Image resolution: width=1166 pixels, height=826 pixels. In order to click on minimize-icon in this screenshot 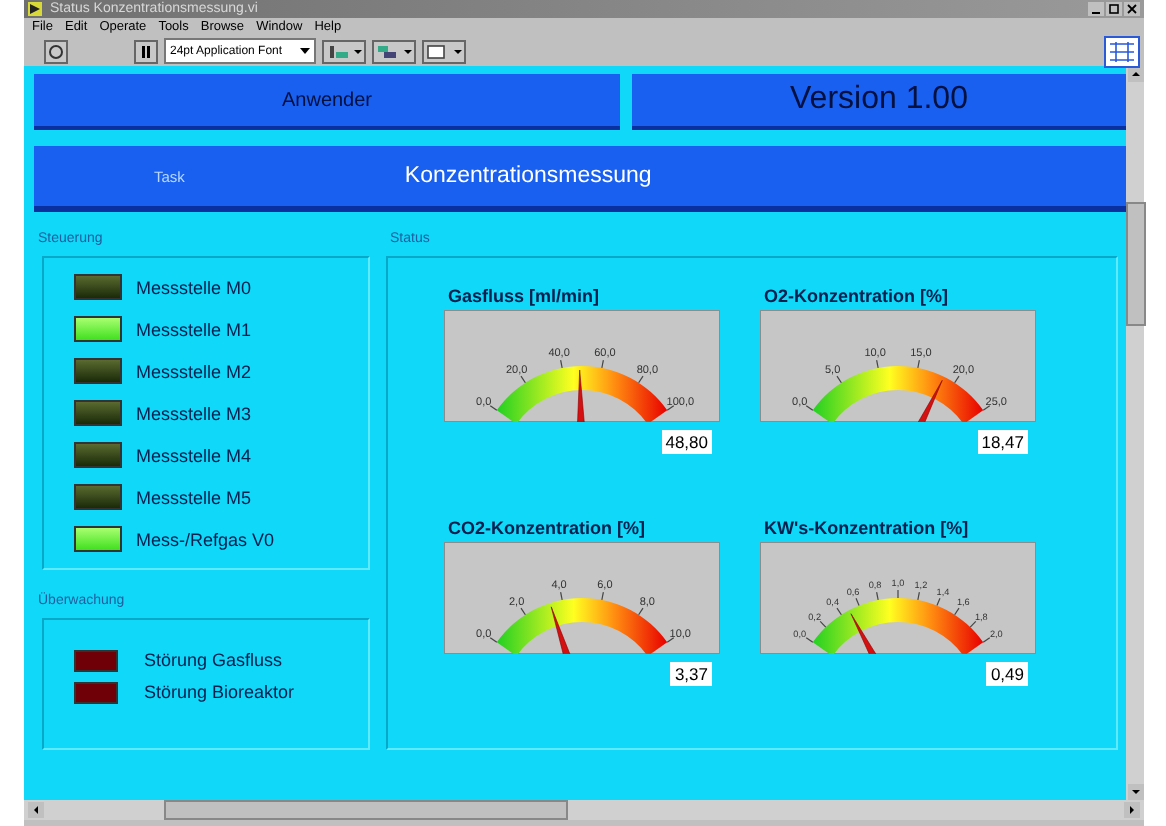, I will do `click(1096, 9)`.